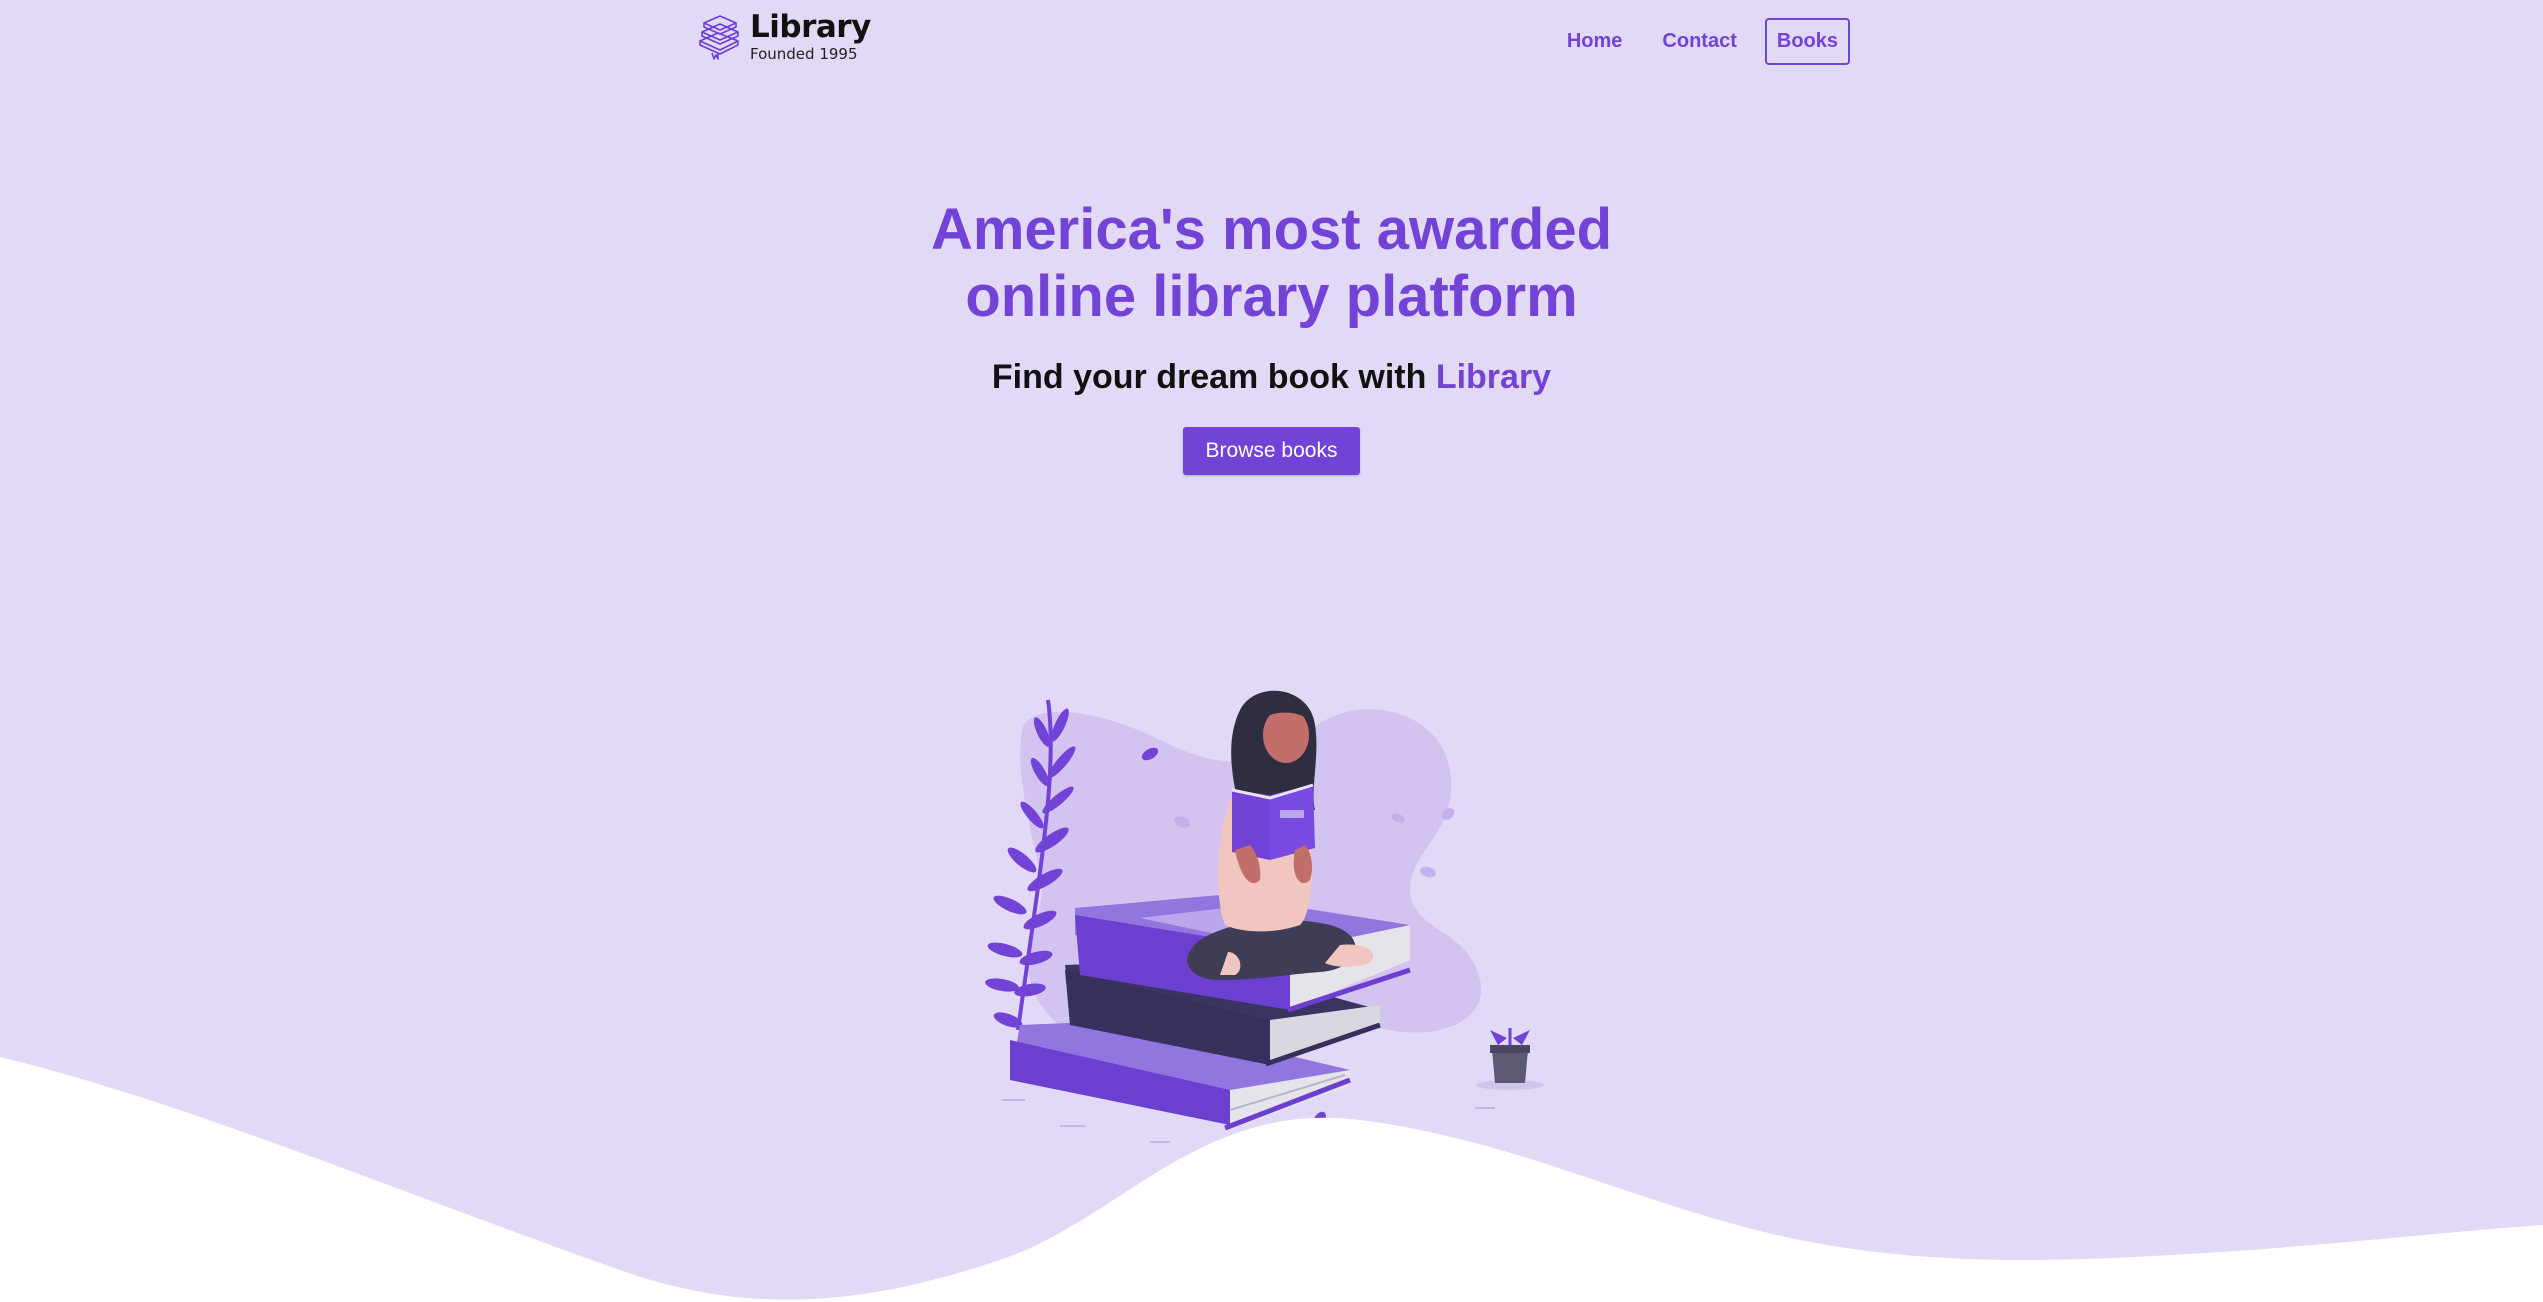 The height and width of the screenshot is (1302, 2543). I want to click on brand-tagline: Founded 1995, so click(804, 54).